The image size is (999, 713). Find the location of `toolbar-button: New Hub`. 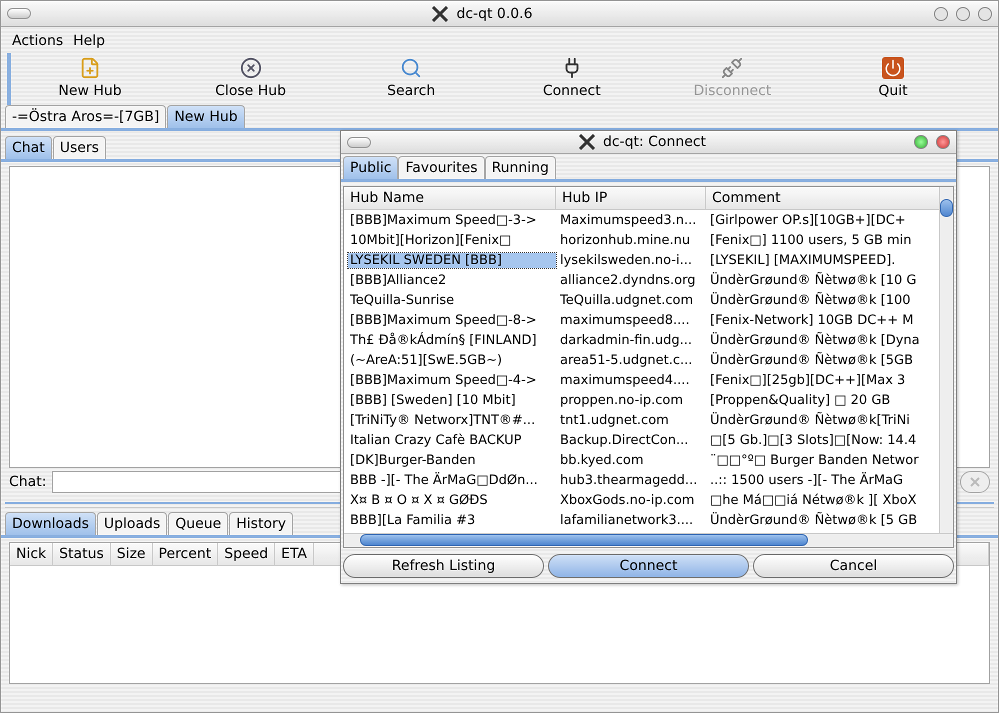

toolbar-button: New Hub is located at coordinates (90, 79).